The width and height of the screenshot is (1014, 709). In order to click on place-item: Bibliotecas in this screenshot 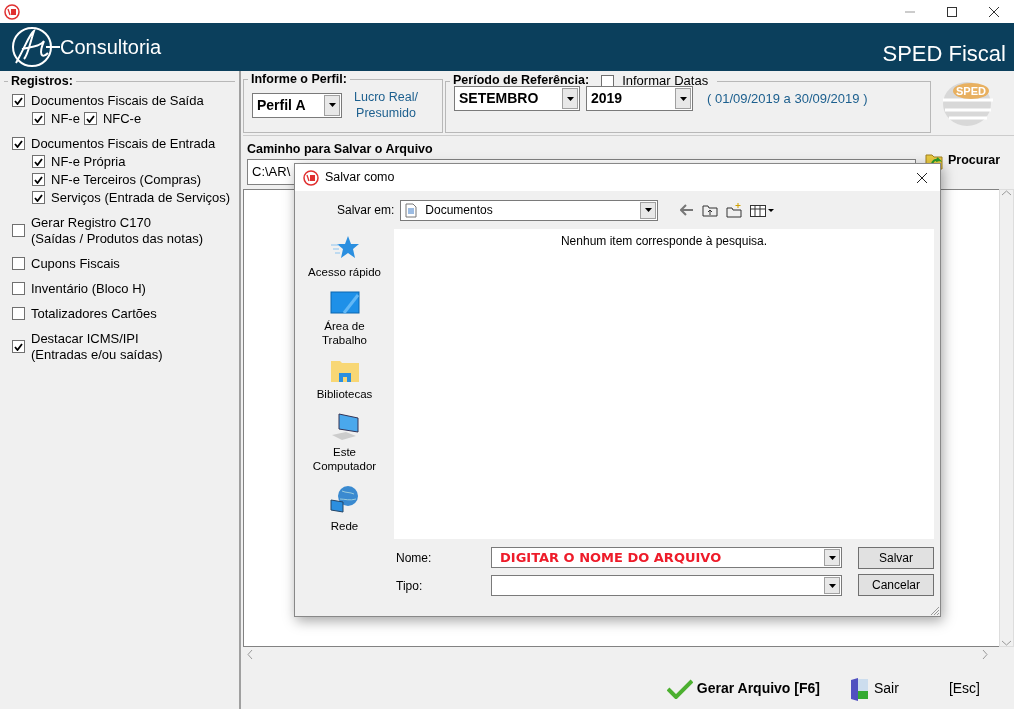, I will do `click(344, 380)`.